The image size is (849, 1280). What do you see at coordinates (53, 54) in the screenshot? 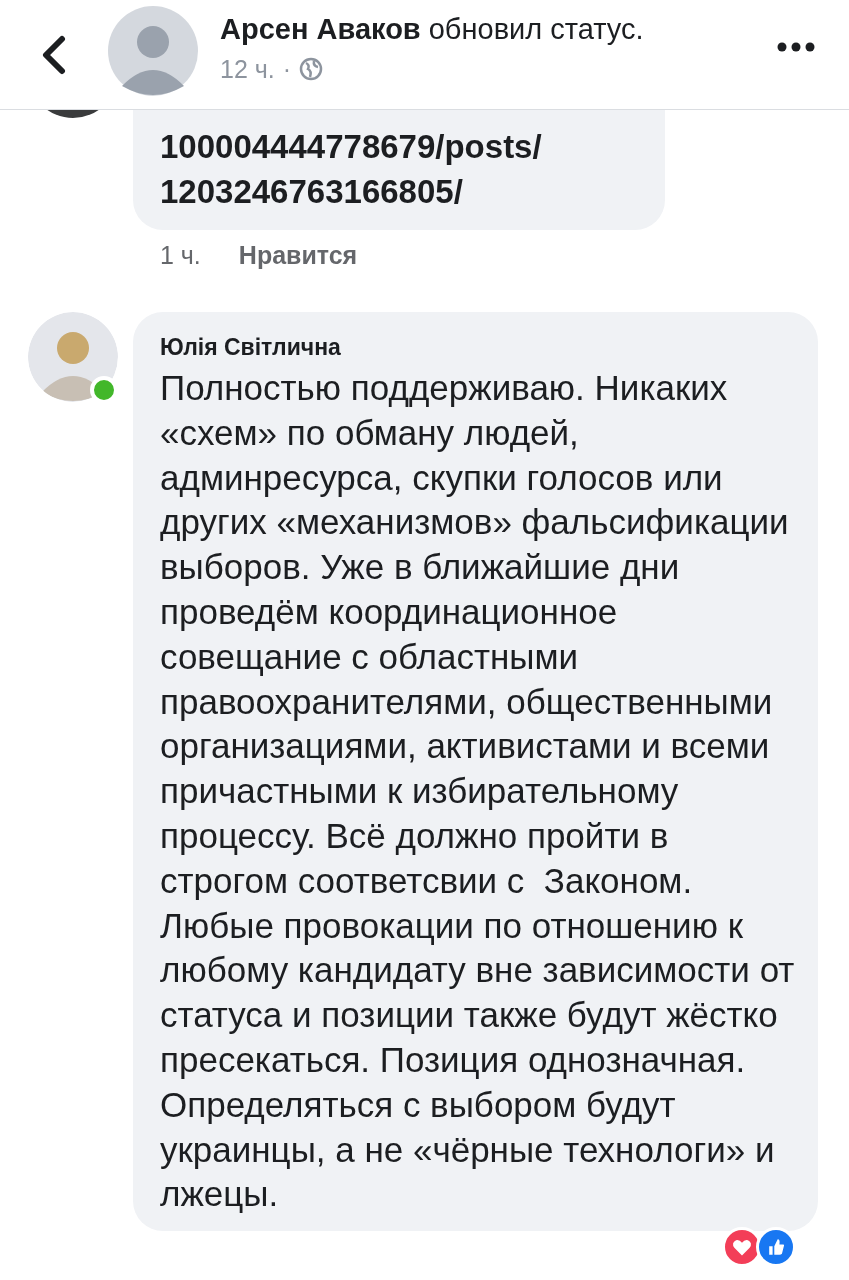
I see `back-icon` at bounding box center [53, 54].